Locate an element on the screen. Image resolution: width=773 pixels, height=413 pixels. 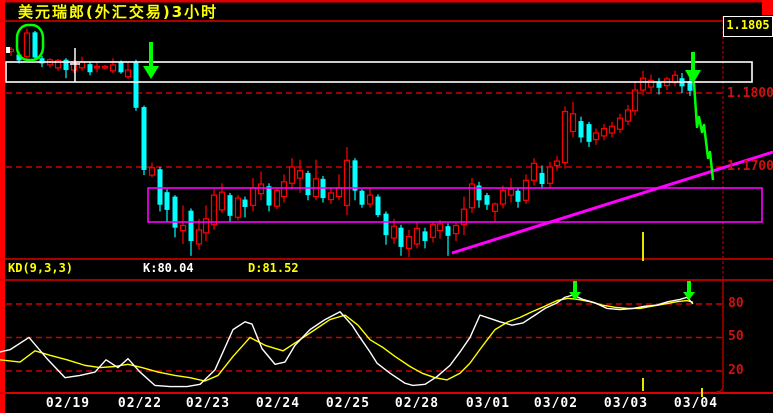
date-label-02-24: 02/24 is located at coordinates (278, 403).